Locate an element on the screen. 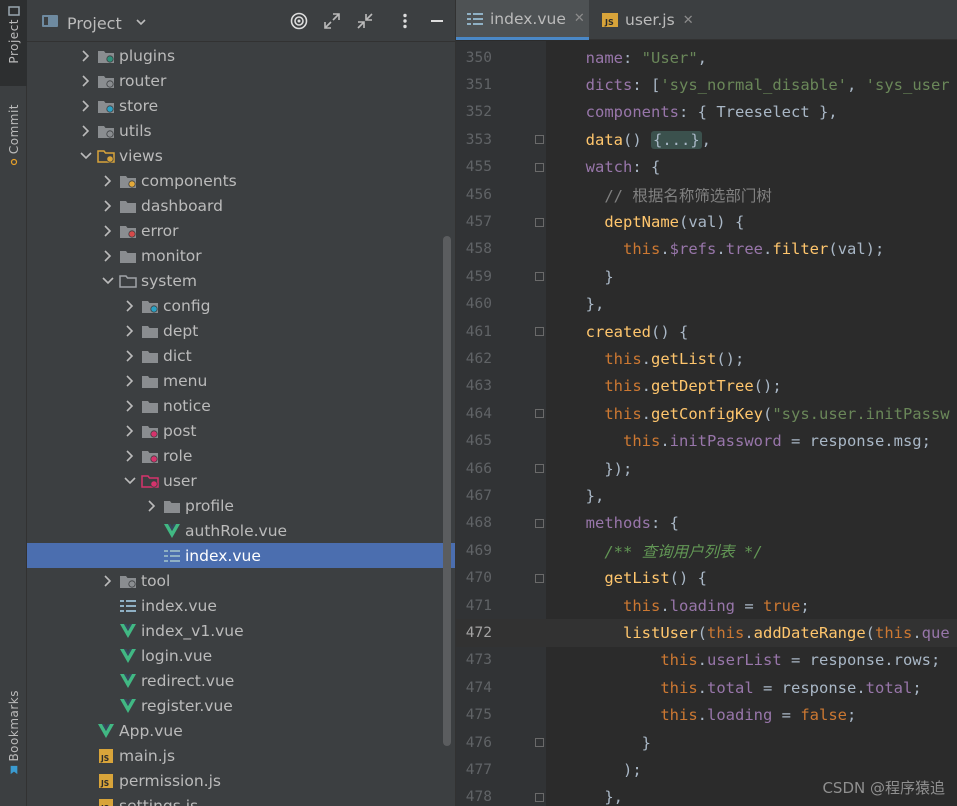  tree-folder-item: error is located at coordinates (241, 230).